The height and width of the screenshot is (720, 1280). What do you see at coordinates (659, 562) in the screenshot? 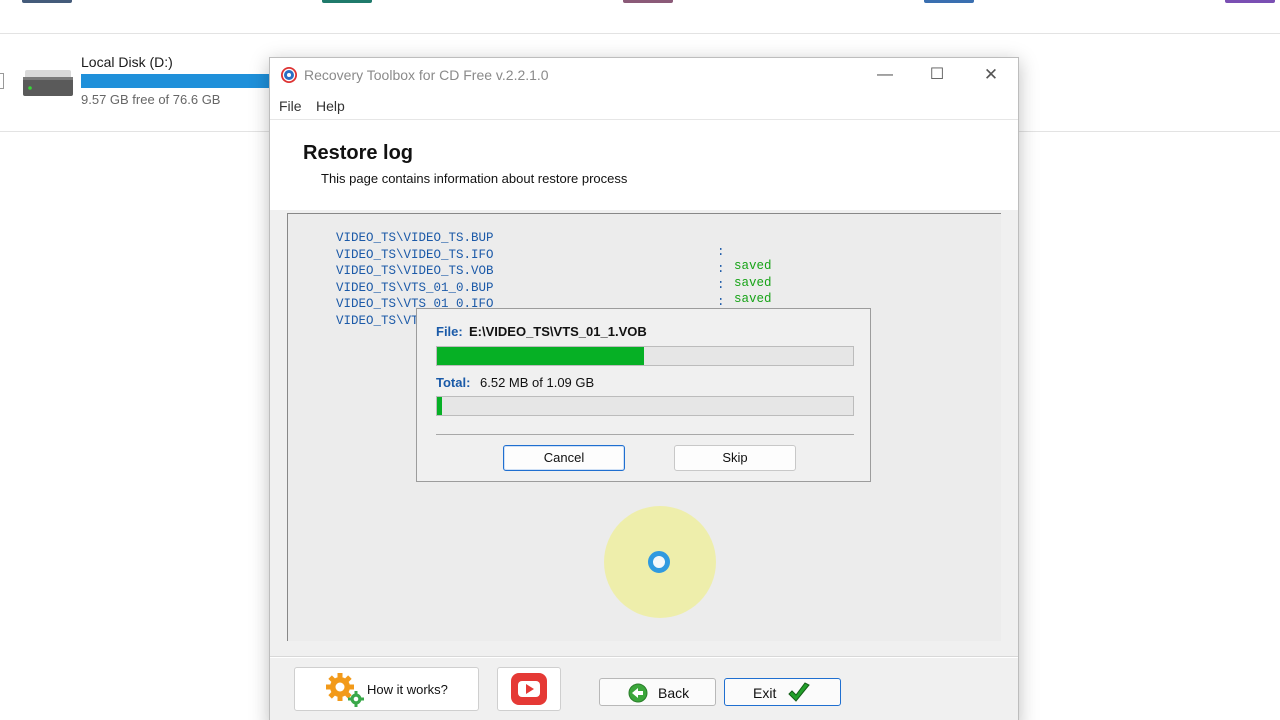
I see `busy-cursor-icon` at bounding box center [659, 562].